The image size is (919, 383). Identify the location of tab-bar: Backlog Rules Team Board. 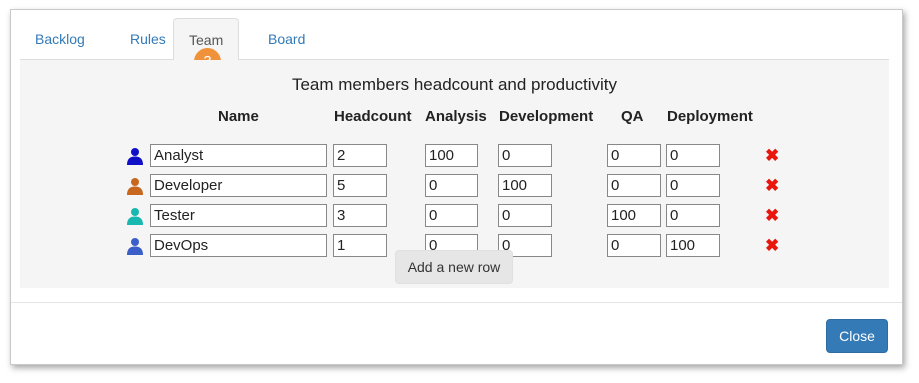
(454, 39).